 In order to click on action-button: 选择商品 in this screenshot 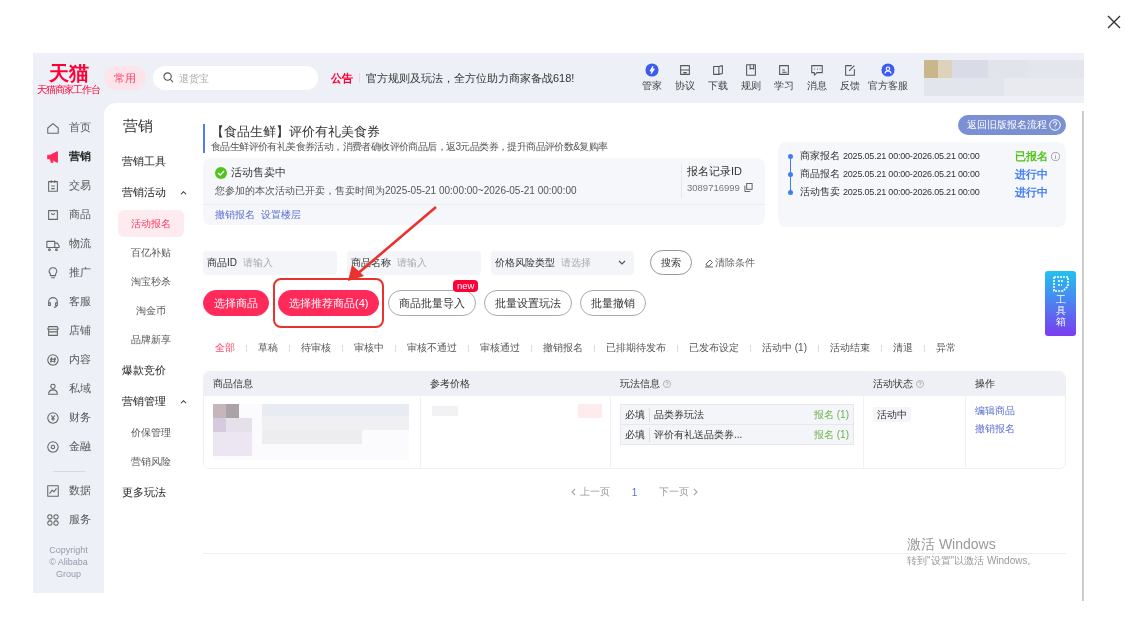, I will do `click(236, 303)`.